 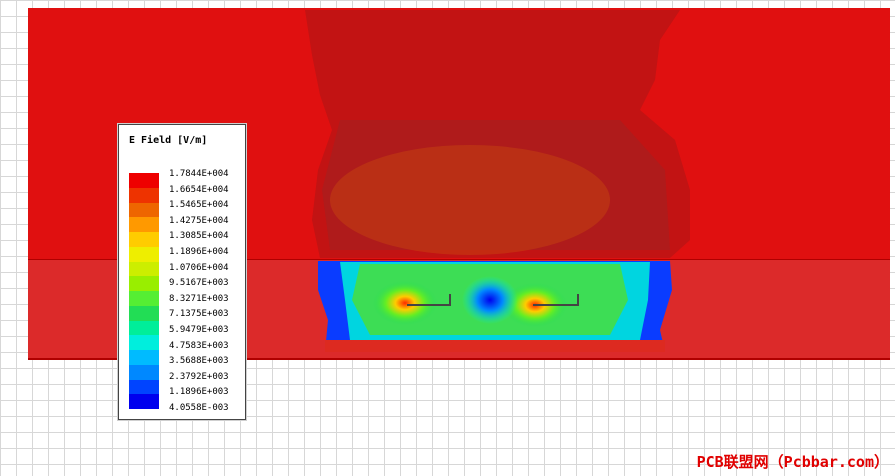 What do you see at coordinates (199, 392) in the screenshot?
I see `legend-value: 1.1896E+003` at bounding box center [199, 392].